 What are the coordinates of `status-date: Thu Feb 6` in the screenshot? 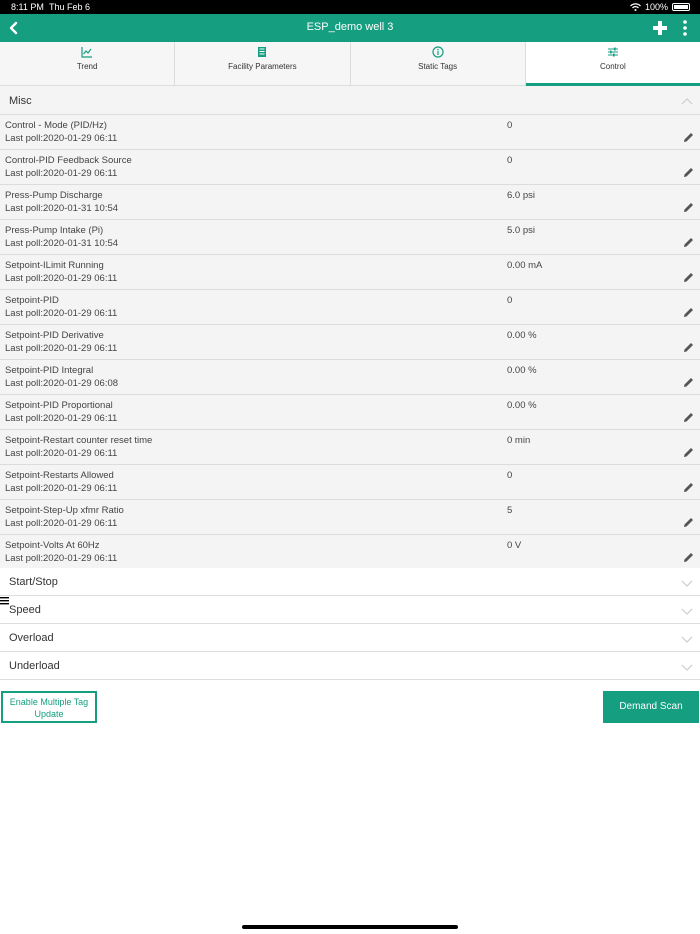 It's located at (70, 7).